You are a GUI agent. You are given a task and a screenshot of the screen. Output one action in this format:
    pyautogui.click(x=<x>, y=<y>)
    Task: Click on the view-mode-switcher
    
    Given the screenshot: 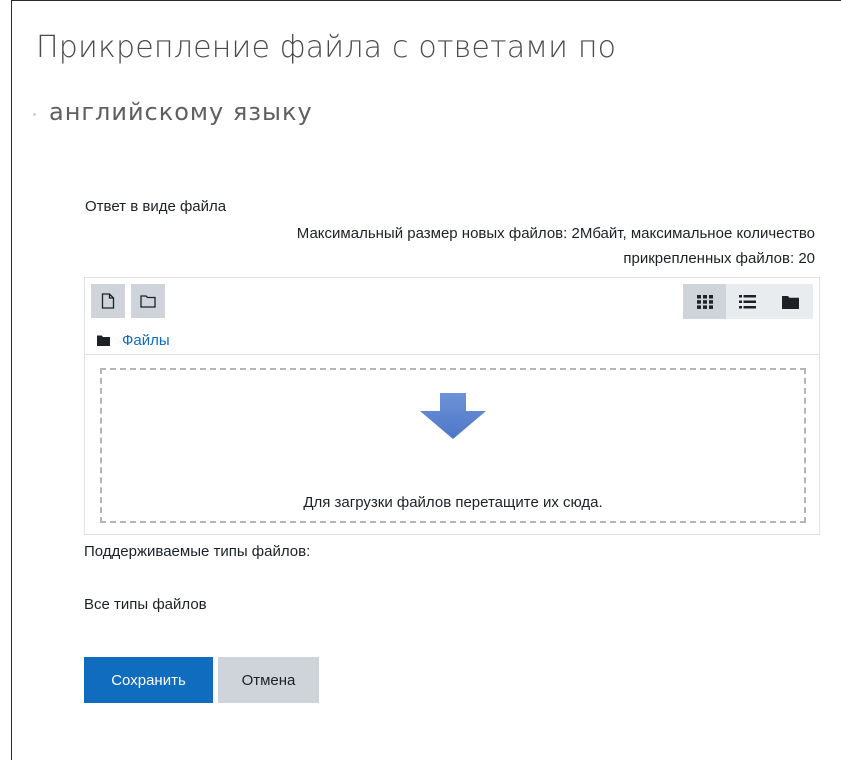 What is the action you would take?
    pyautogui.click(x=748, y=301)
    